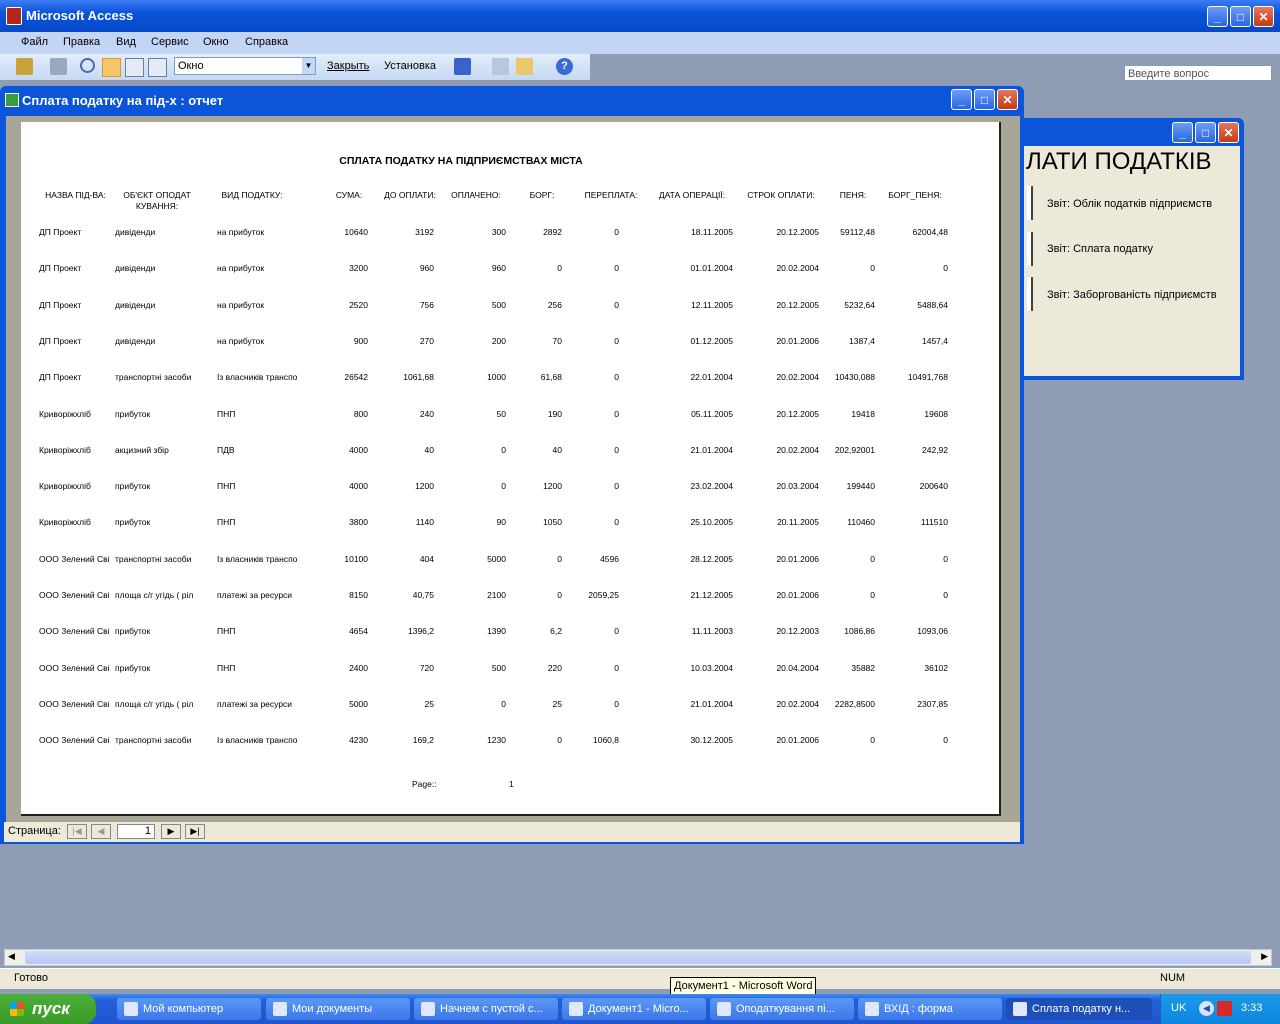  I want to click on app-title: Microsoft Access, so click(80, 15).